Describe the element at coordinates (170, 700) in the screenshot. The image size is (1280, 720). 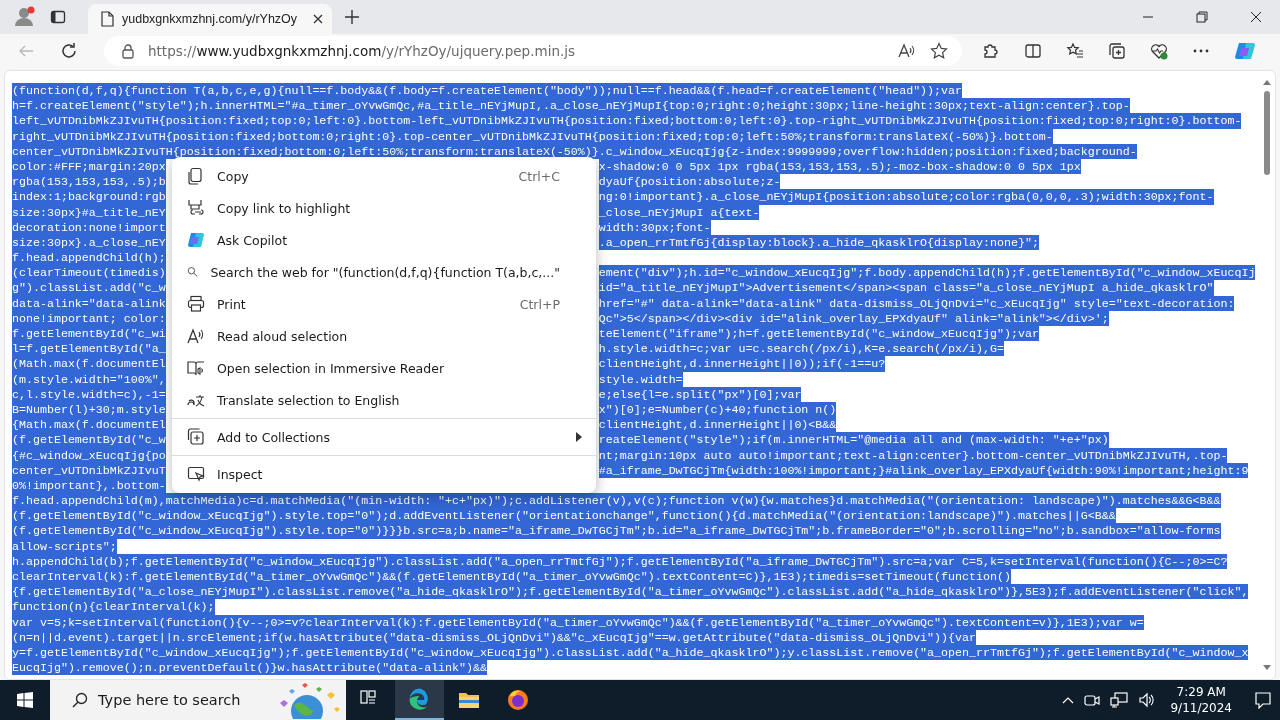
I see `search-placeholder: Type here to search` at that location.